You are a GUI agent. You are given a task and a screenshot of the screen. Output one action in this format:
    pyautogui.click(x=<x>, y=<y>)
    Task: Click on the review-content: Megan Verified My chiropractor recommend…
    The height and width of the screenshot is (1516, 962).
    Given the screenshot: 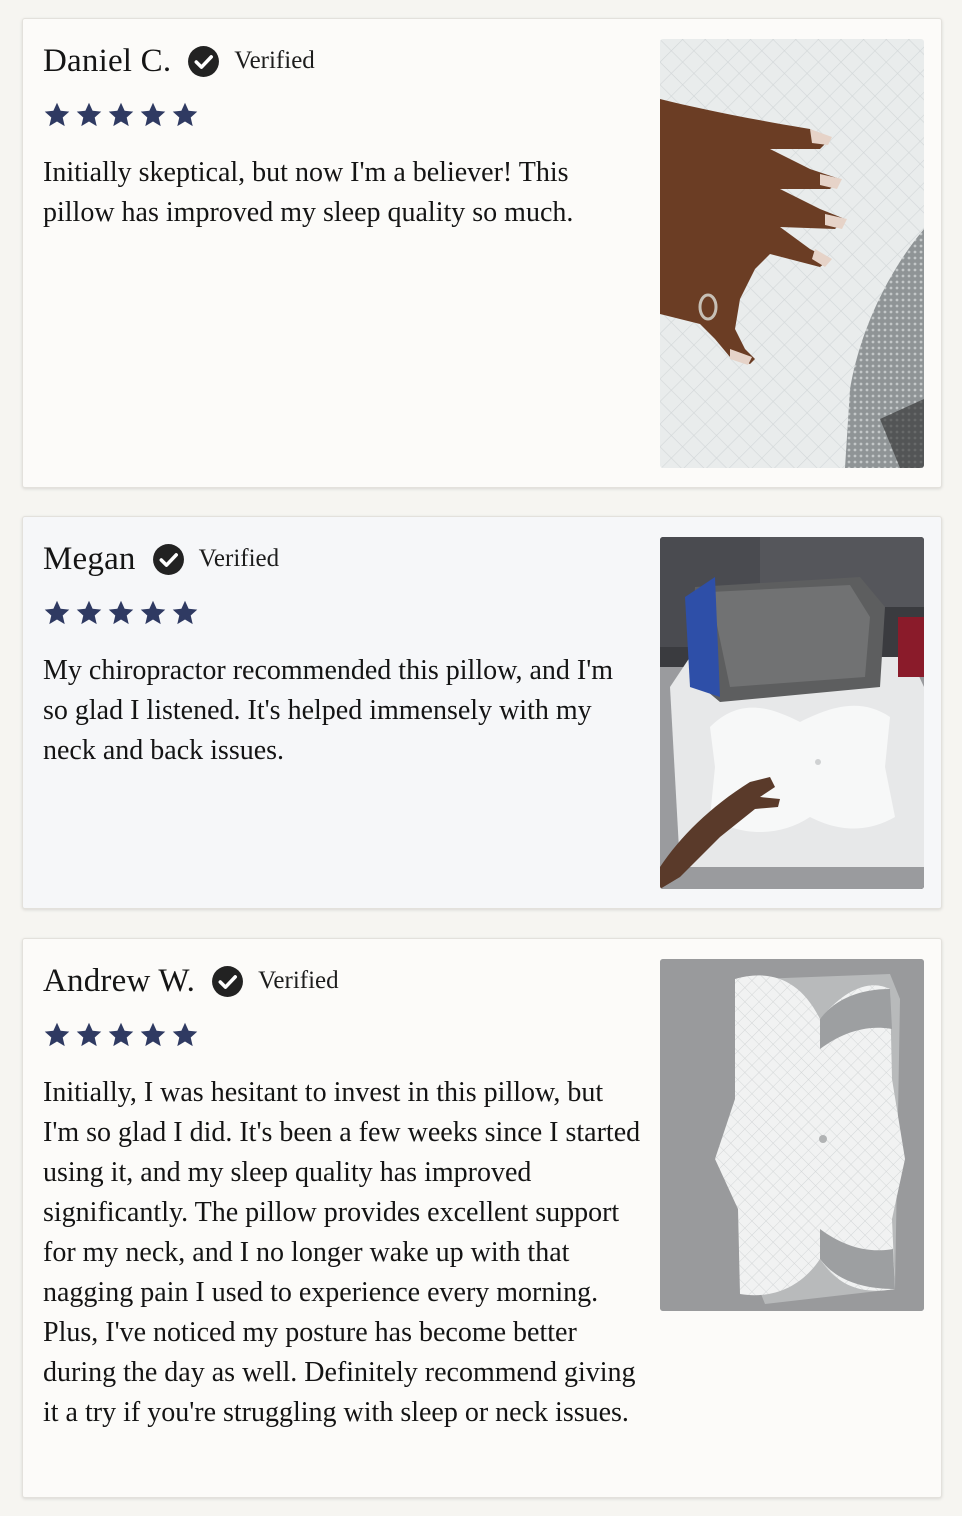 What is the action you would take?
    pyautogui.click(x=343, y=654)
    